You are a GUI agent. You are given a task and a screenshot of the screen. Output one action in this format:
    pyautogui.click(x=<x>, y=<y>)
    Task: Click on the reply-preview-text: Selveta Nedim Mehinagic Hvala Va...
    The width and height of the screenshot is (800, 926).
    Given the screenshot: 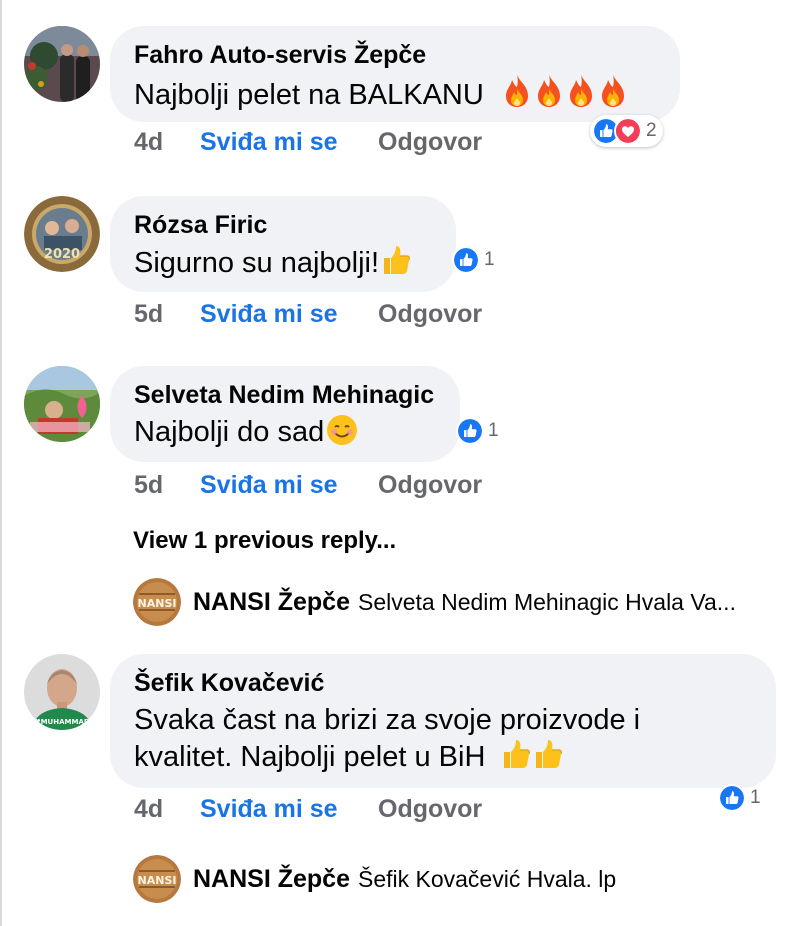 What is the action you would take?
    pyautogui.click(x=547, y=602)
    